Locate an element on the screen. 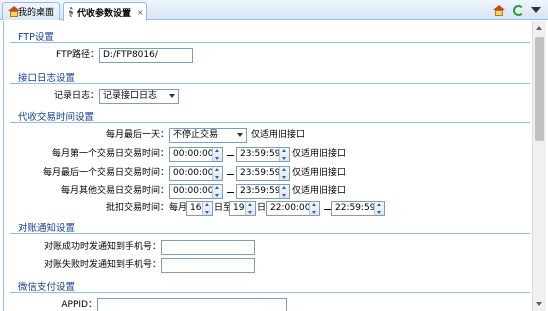  ftp-path-label: FTP路径： is located at coordinates (77, 55).